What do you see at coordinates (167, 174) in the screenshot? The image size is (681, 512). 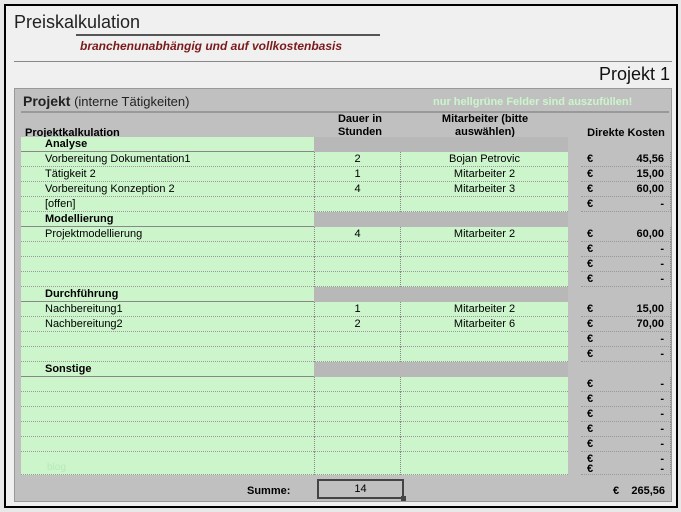 I see `task-cell: Tätigkeit 2` at bounding box center [167, 174].